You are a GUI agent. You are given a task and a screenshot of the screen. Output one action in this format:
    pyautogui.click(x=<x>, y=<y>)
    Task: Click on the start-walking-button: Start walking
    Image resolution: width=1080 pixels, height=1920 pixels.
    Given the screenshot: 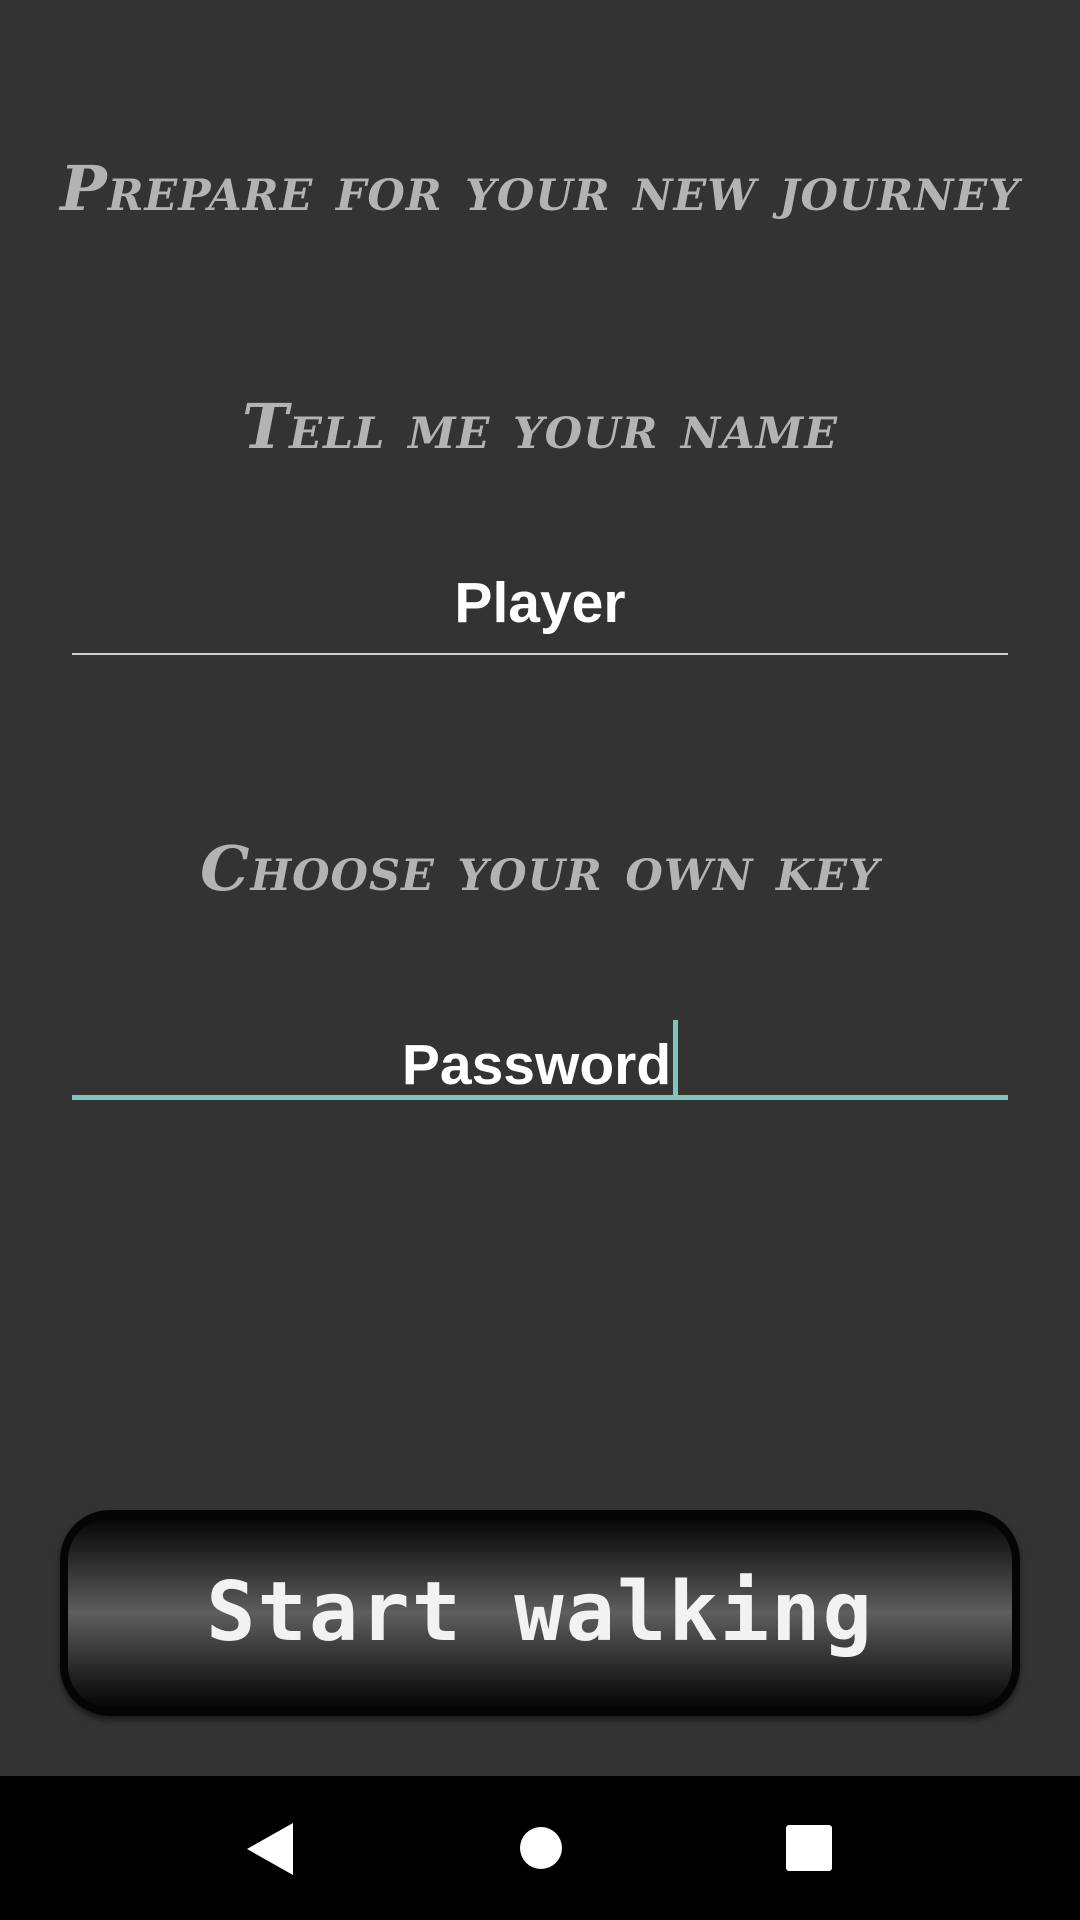 What is the action you would take?
    pyautogui.click(x=540, y=1613)
    